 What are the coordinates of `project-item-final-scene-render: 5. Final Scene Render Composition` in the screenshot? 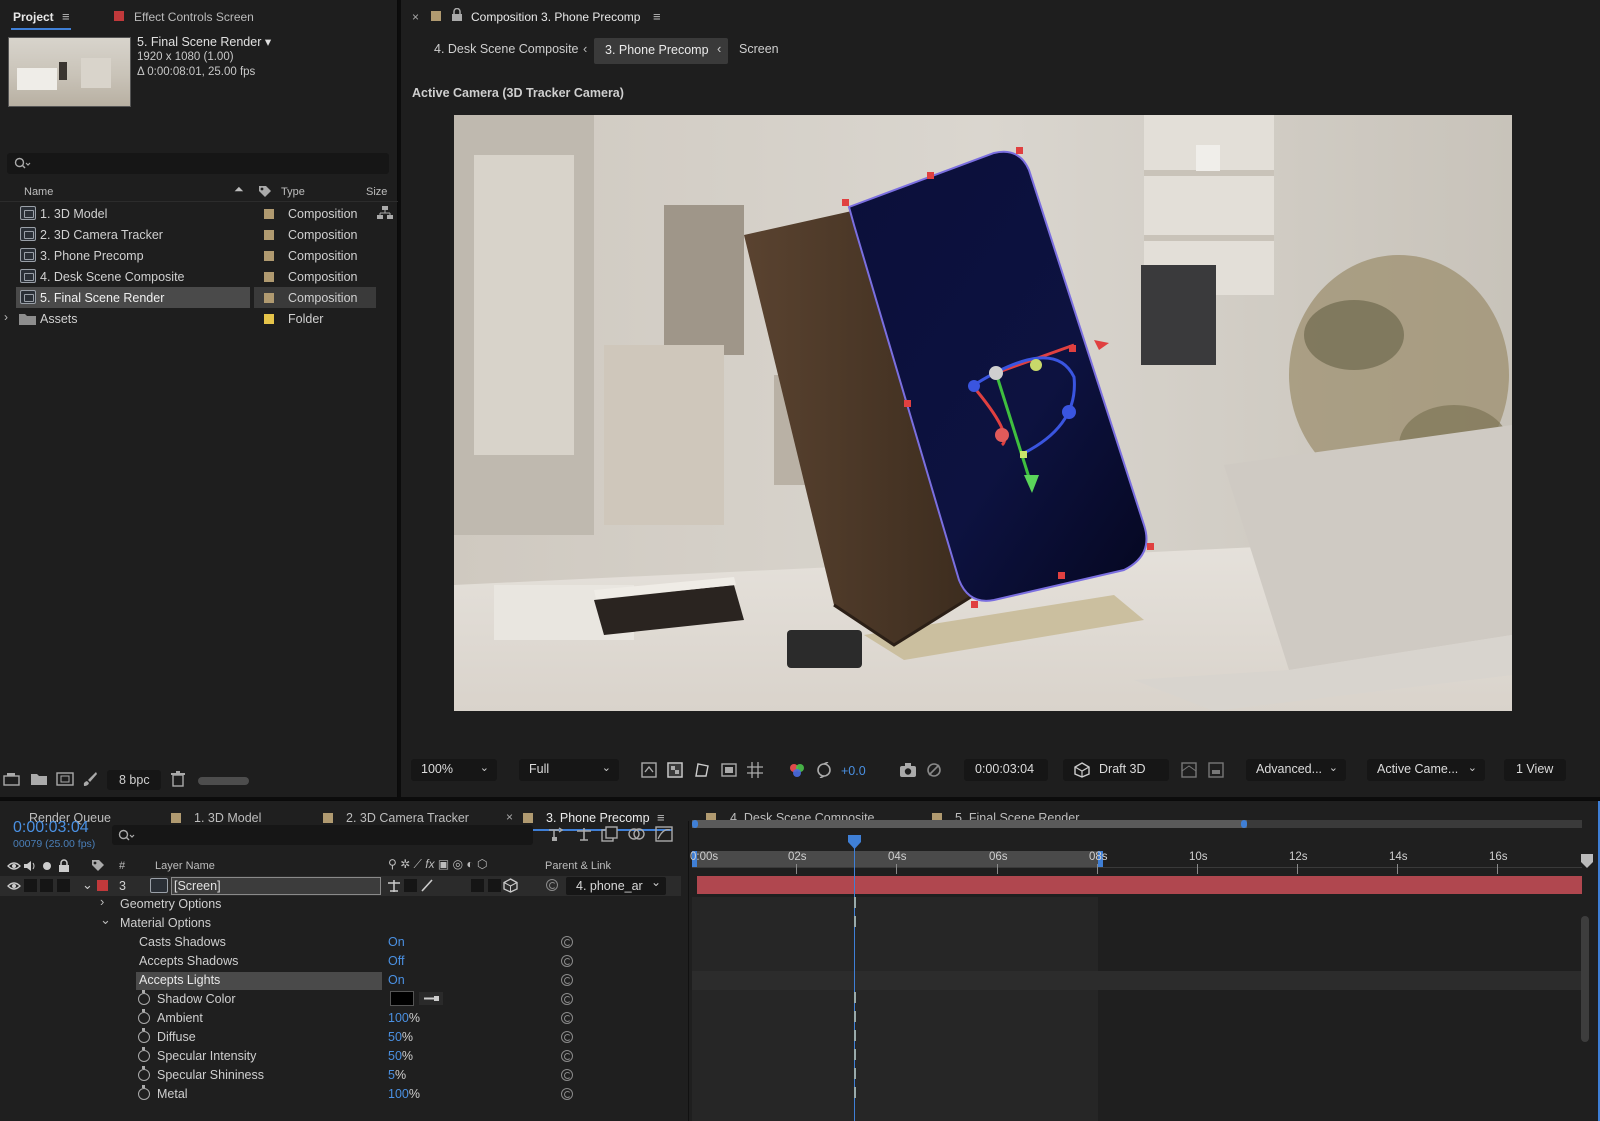 It's located at (199, 297).